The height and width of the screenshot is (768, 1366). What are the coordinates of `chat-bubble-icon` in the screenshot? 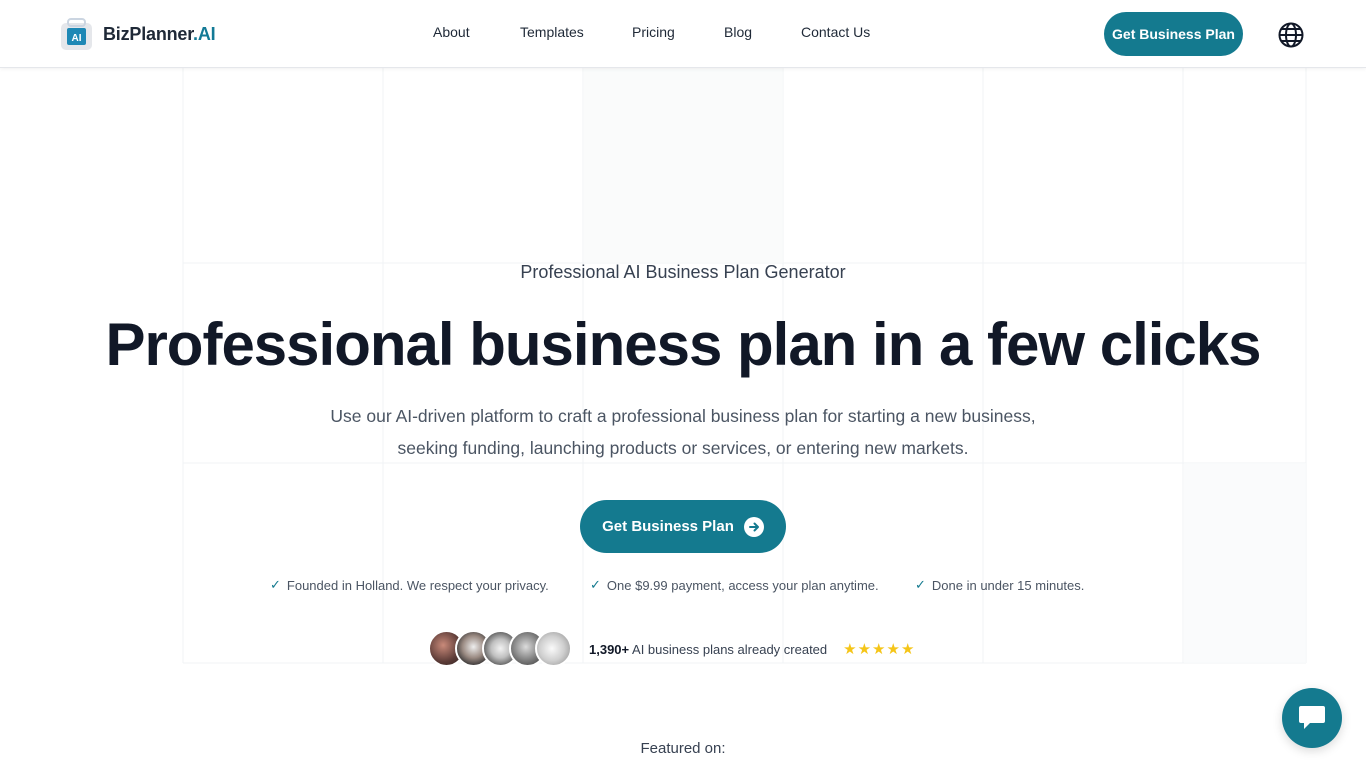 It's located at (1312, 717).